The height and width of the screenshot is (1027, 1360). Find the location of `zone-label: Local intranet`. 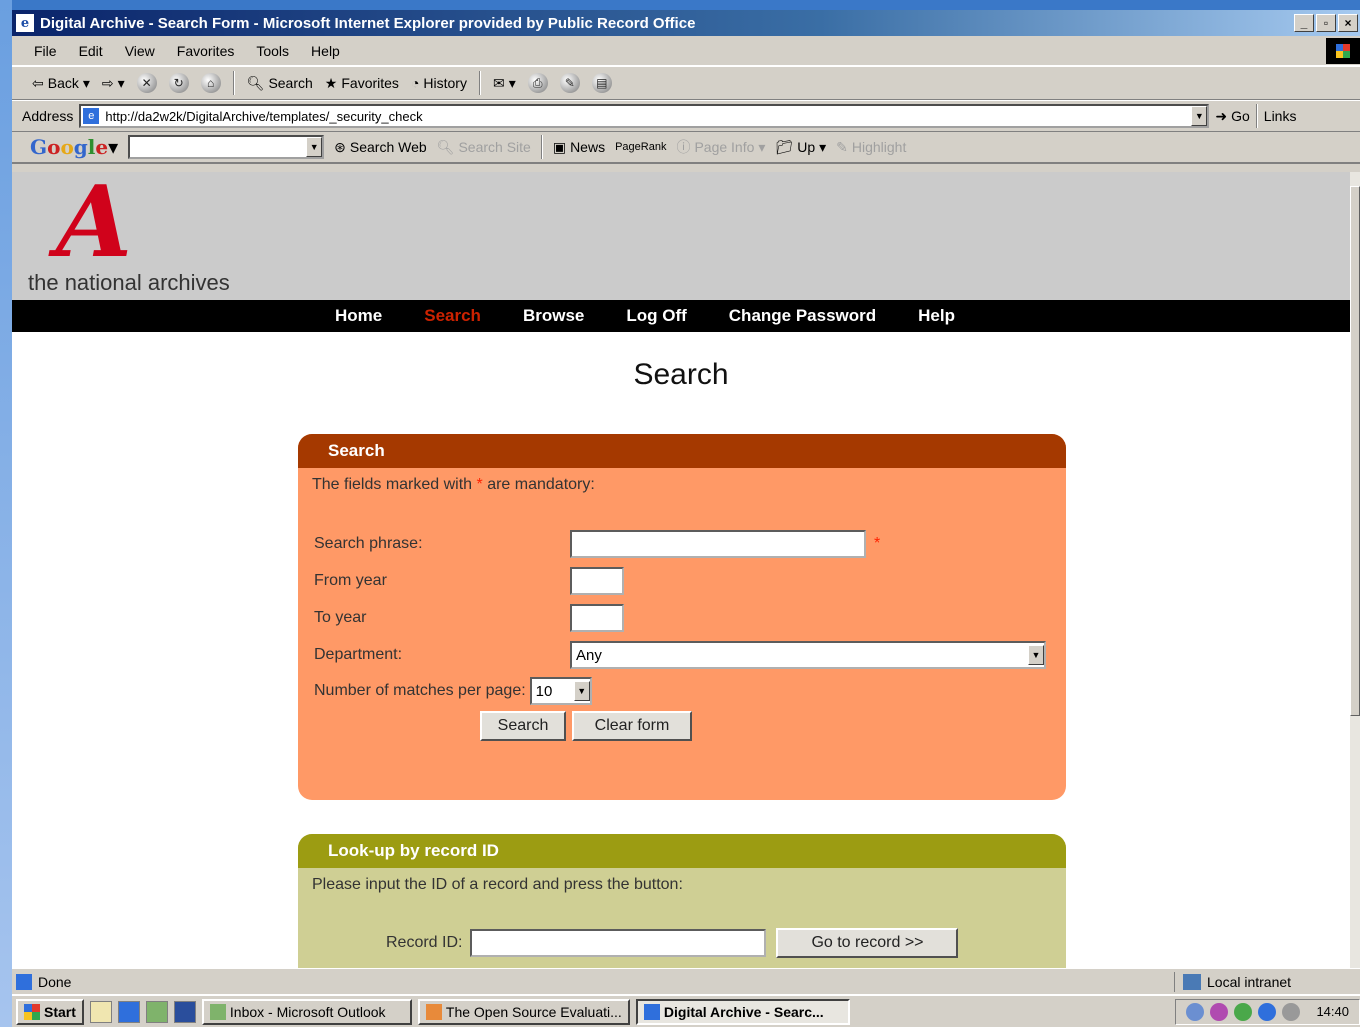

zone-label: Local intranet is located at coordinates (1249, 982).